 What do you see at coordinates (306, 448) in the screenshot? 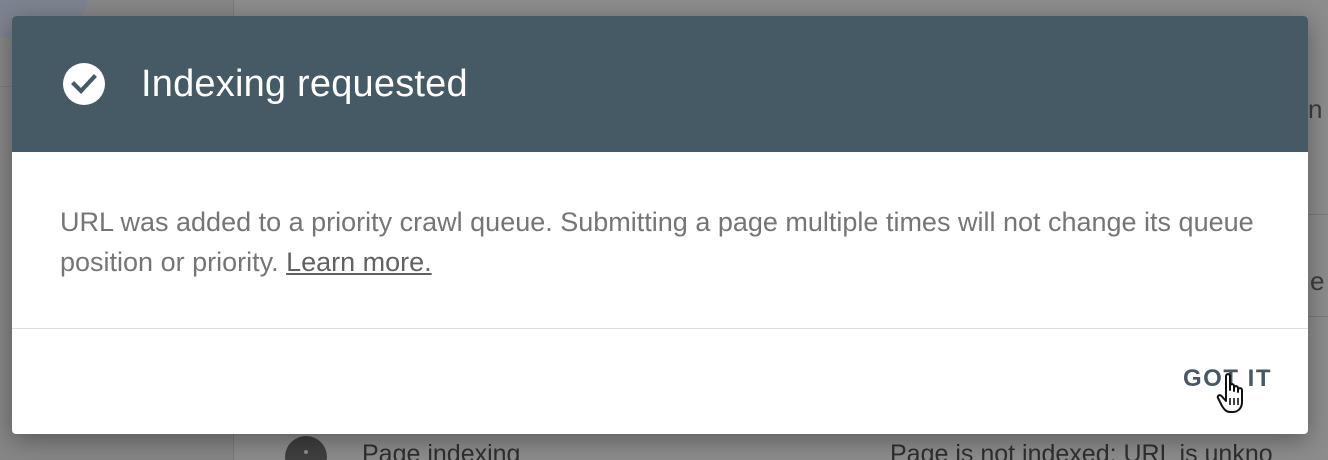
I see `info-icon` at bounding box center [306, 448].